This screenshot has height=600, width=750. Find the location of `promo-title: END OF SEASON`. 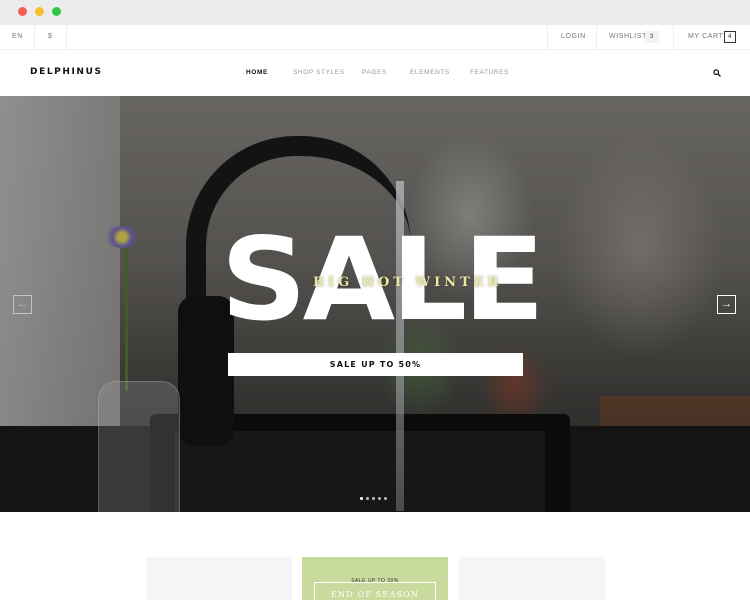

promo-title: END OF SEASON is located at coordinates (375, 594).